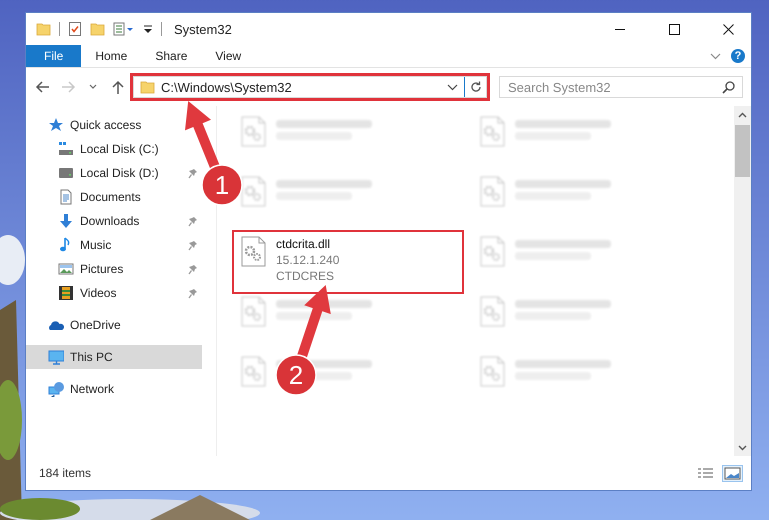 The height and width of the screenshot is (520, 769). What do you see at coordinates (742, 447) in the screenshot?
I see `scroll-down-icon` at bounding box center [742, 447].